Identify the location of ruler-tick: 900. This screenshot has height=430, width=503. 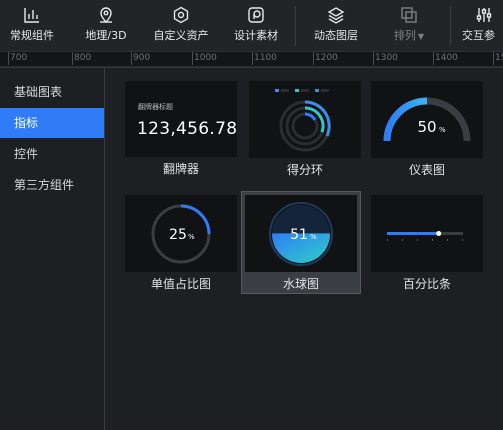
(141, 58).